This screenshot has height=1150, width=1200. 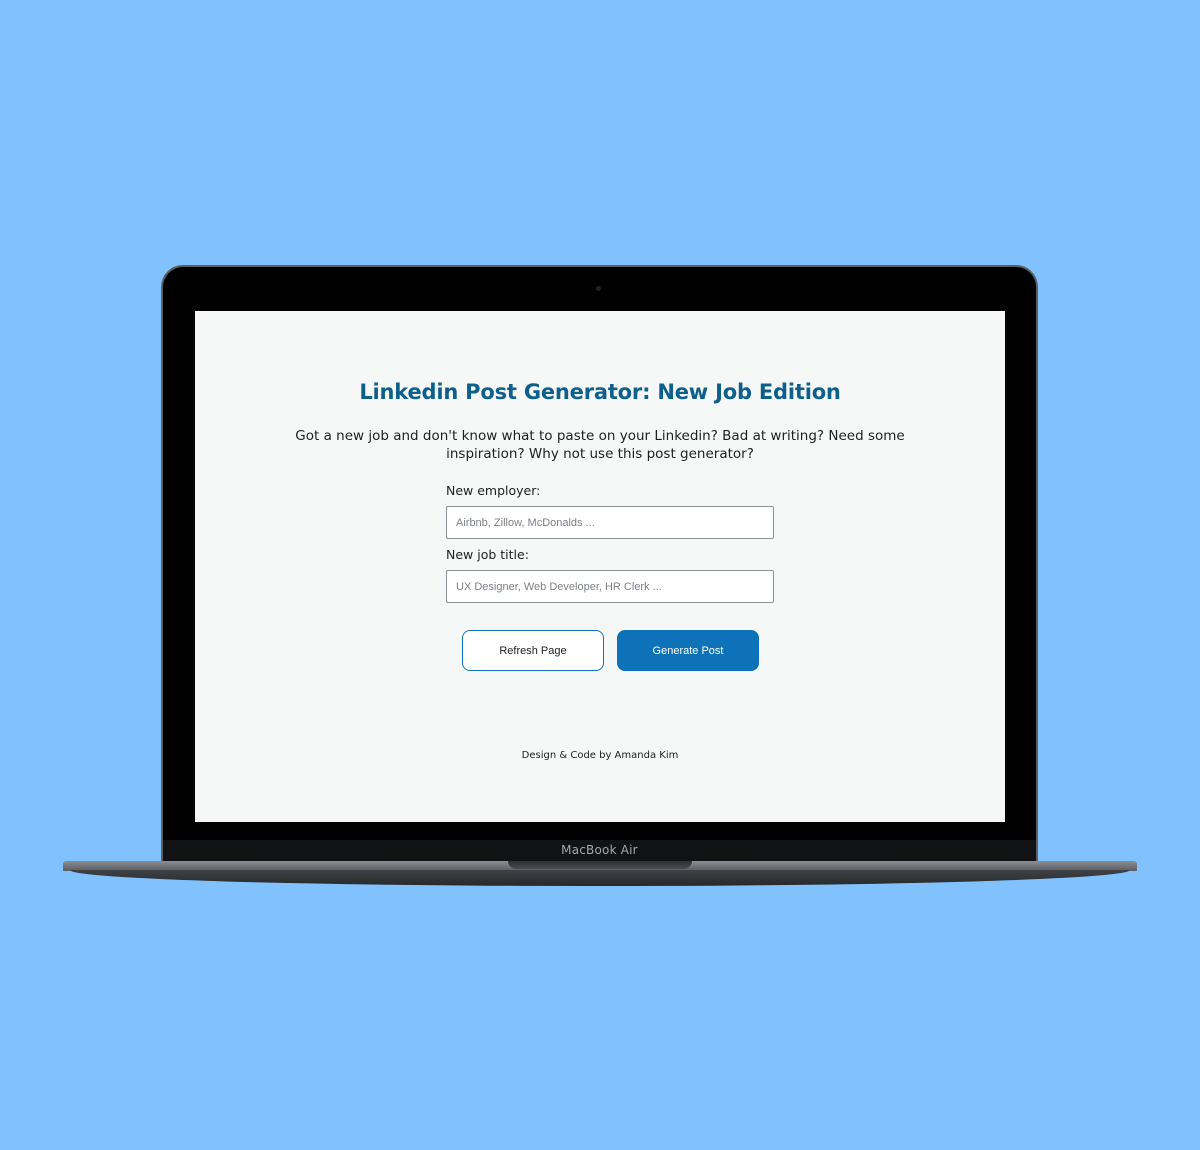 I want to click on employer-label: New employer:, so click(x=493, y=490).